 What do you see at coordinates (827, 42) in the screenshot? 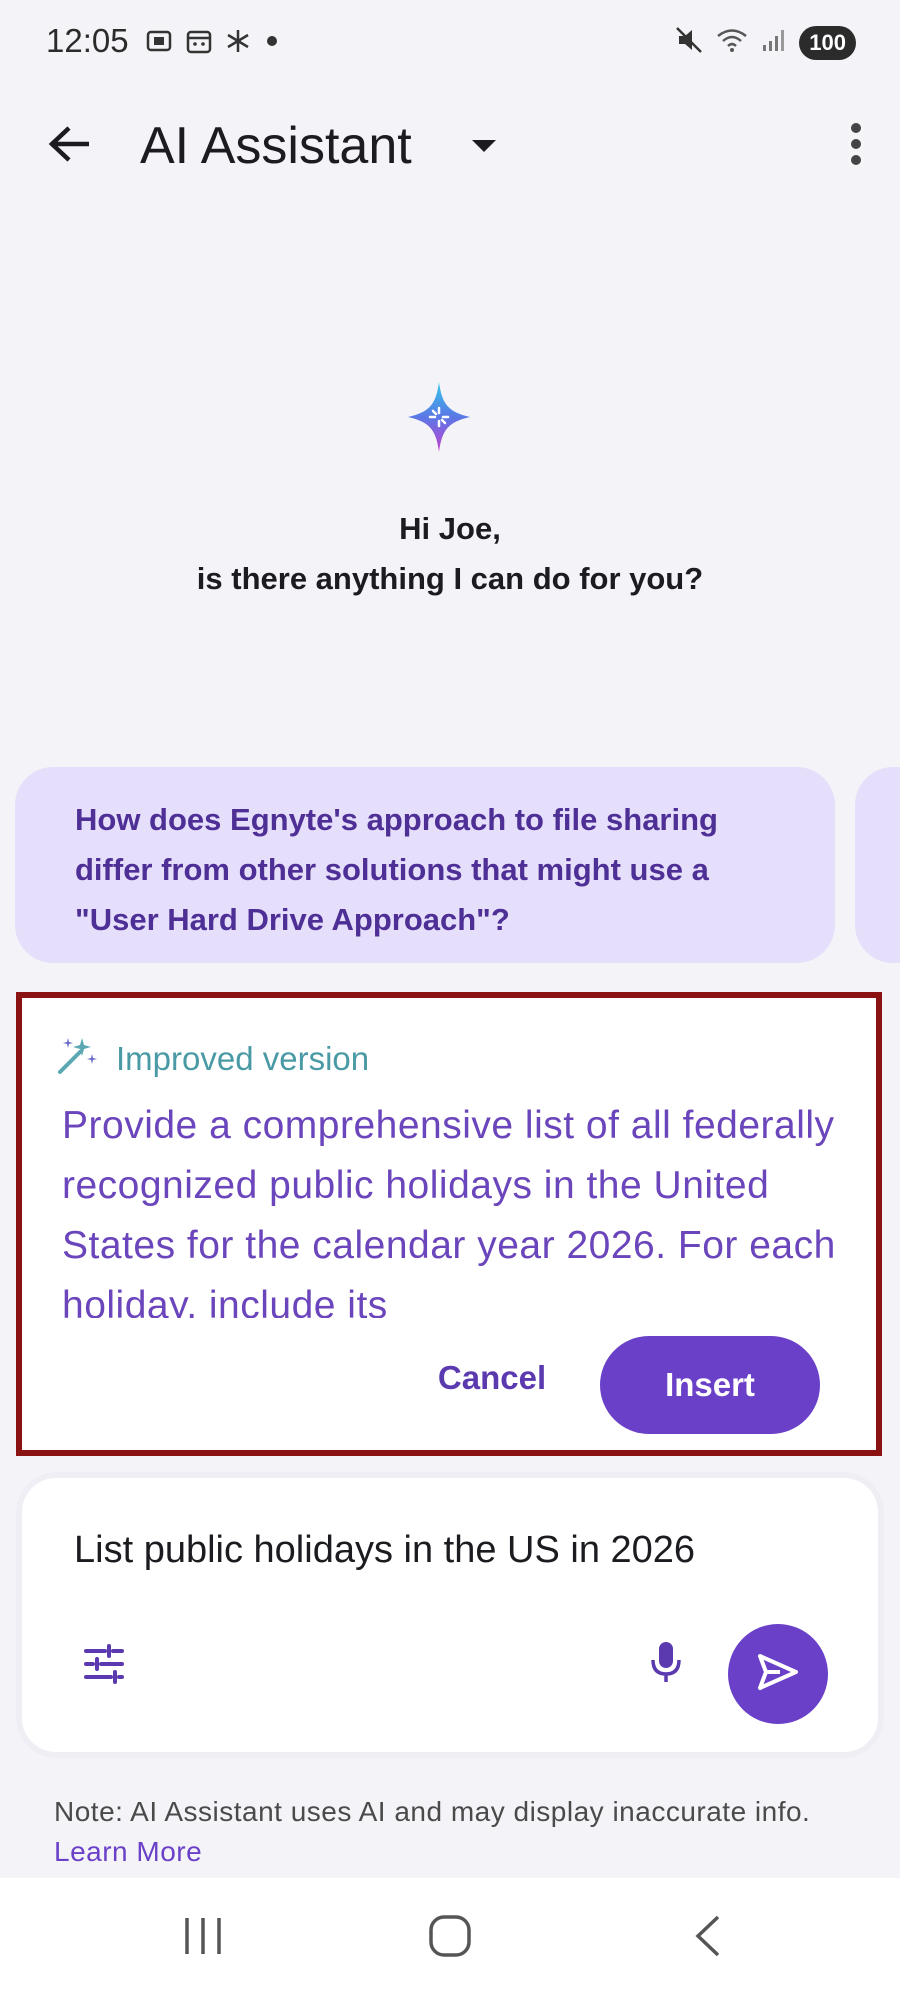
I see `battery-indicator: 100` at bounding box center [827, 42].